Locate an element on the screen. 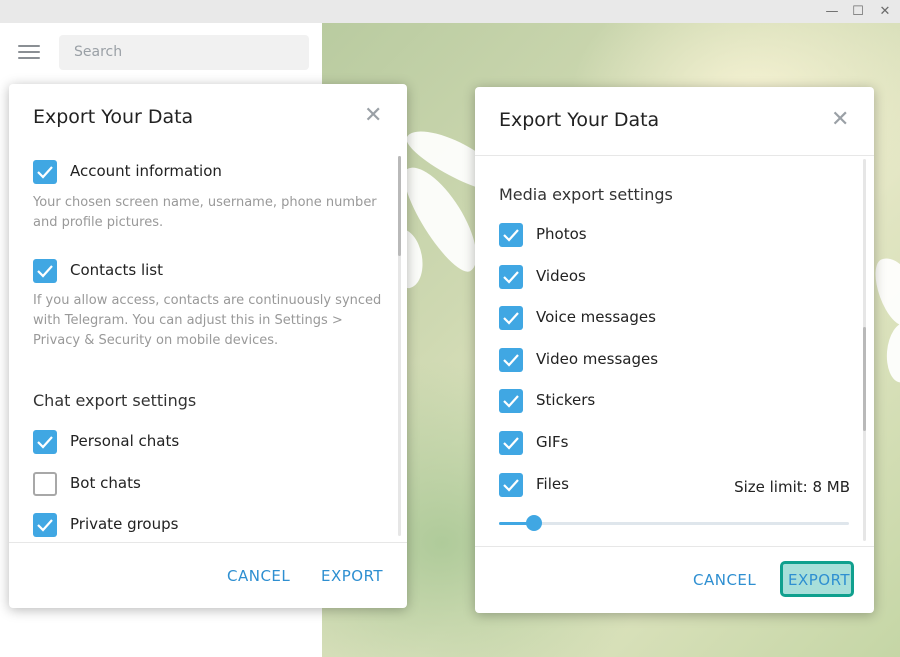 The height and width of the screenshot is (657, 900). search-placeholder: Search is located at coordinates (98, 52).